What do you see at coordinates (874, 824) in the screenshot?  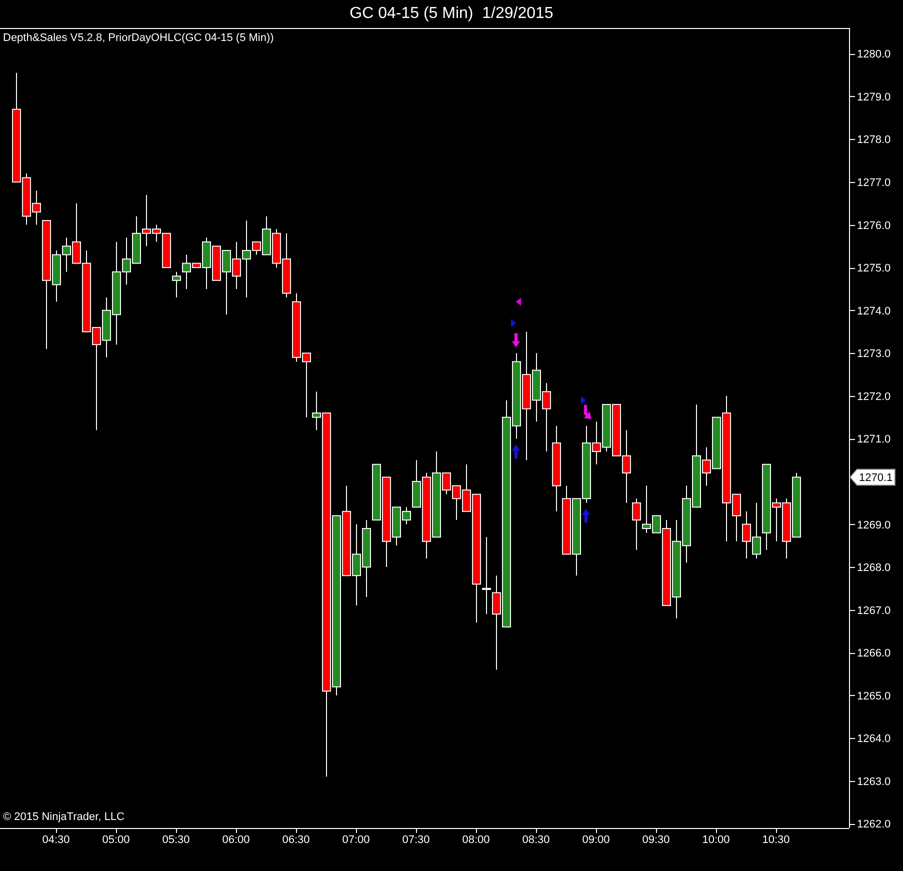 I see `price-label: 1262.0` at bounding box center [874, 824].